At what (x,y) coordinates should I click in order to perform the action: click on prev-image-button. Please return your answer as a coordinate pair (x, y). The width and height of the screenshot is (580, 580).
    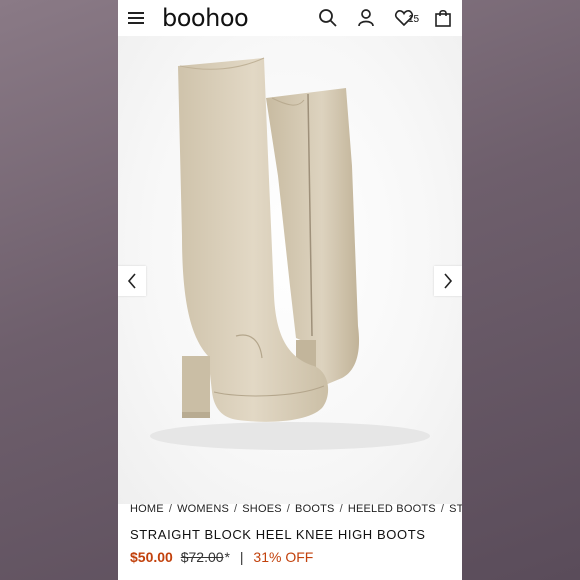
    Looking at the image, I should click on (132, 281).